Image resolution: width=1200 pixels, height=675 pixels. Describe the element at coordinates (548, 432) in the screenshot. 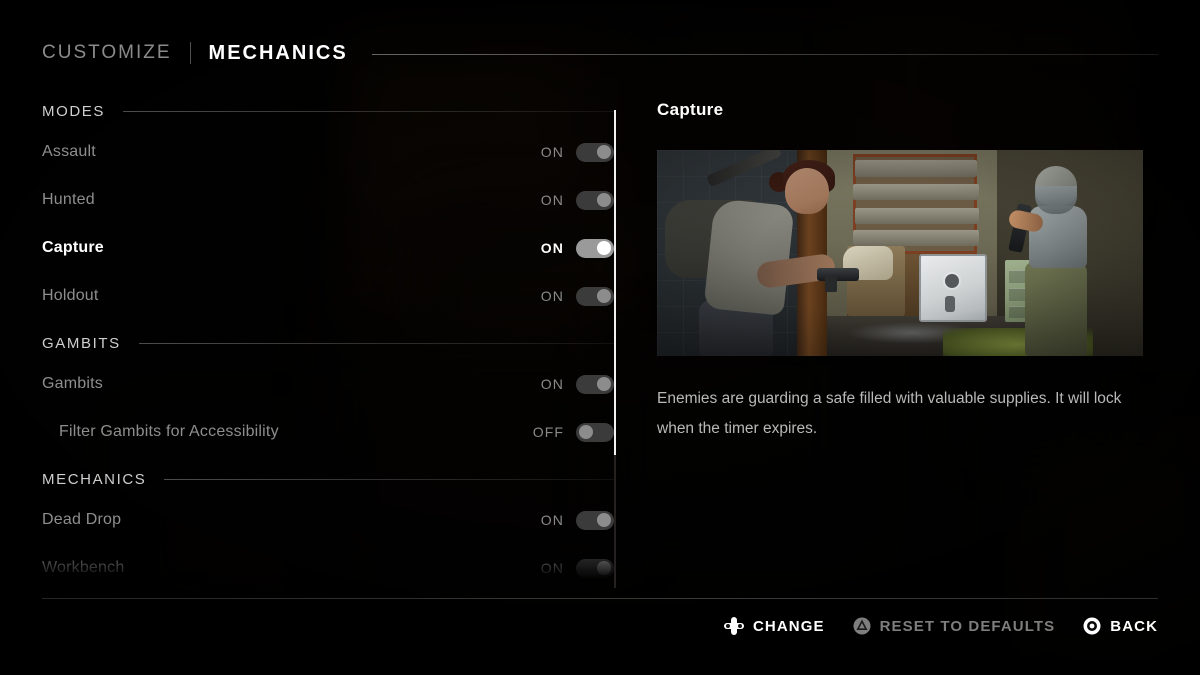

I see `settings-row-state: OFF` at that location.